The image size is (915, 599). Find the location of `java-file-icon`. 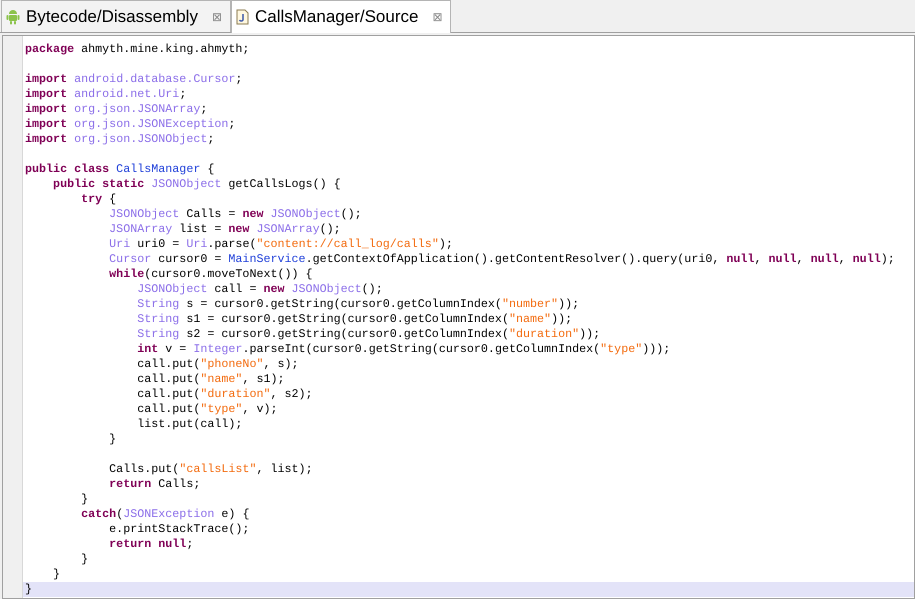

java-file-icon is located at coordinates (242, 17).